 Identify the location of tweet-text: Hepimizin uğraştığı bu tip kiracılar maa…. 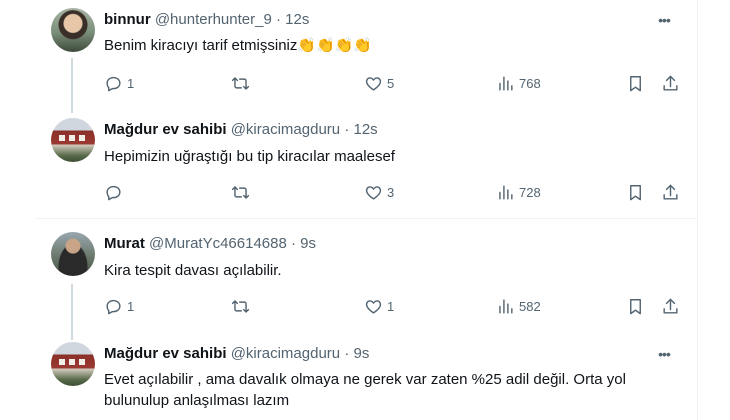
(249, 156).